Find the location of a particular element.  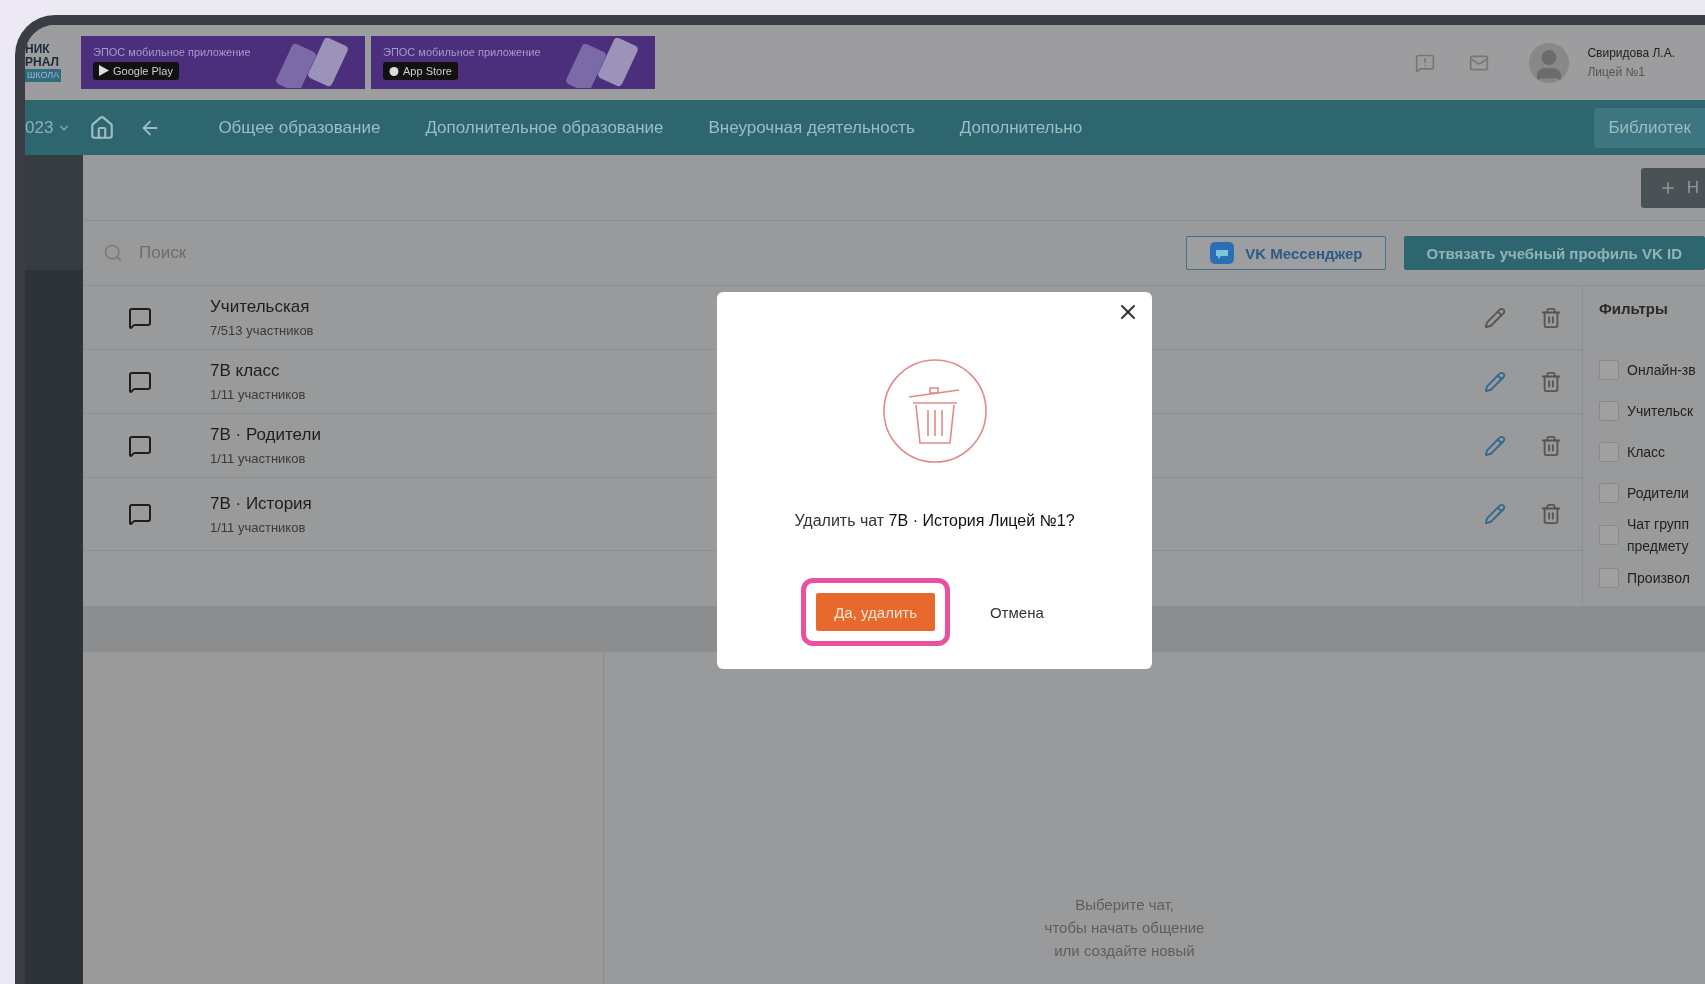

filter-label: Родители is located at coordinates (1658, 493).